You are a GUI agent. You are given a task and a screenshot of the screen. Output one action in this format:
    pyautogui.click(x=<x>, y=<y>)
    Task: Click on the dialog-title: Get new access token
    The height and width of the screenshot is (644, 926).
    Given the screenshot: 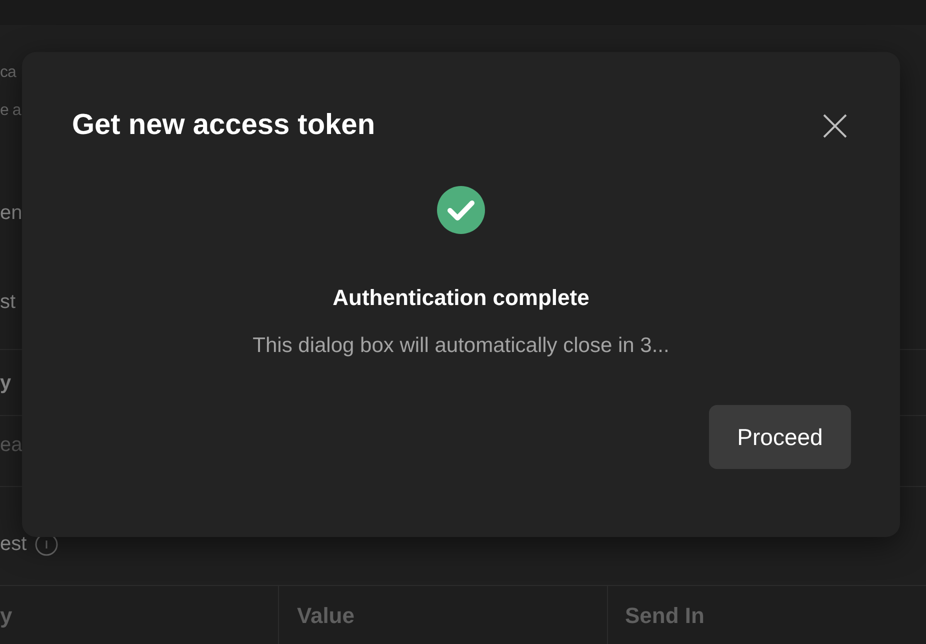 What is the action you would take?
    pyautogui.click(x=224, y=125)
    